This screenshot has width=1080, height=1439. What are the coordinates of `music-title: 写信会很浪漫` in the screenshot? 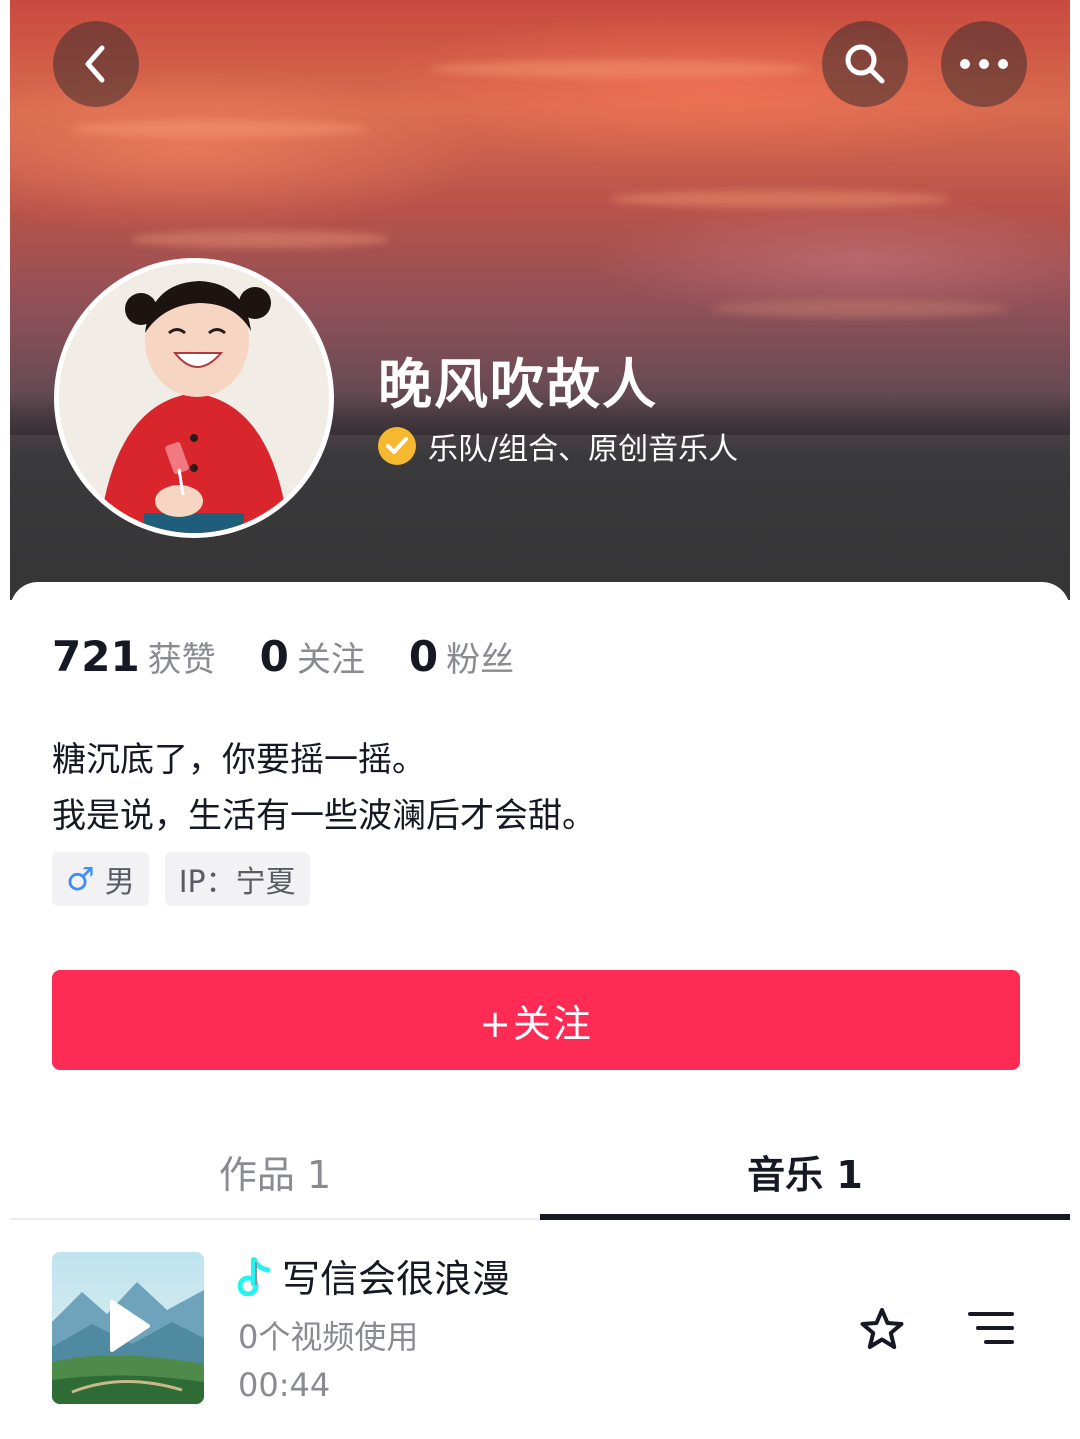 It's located at (396, 1275).